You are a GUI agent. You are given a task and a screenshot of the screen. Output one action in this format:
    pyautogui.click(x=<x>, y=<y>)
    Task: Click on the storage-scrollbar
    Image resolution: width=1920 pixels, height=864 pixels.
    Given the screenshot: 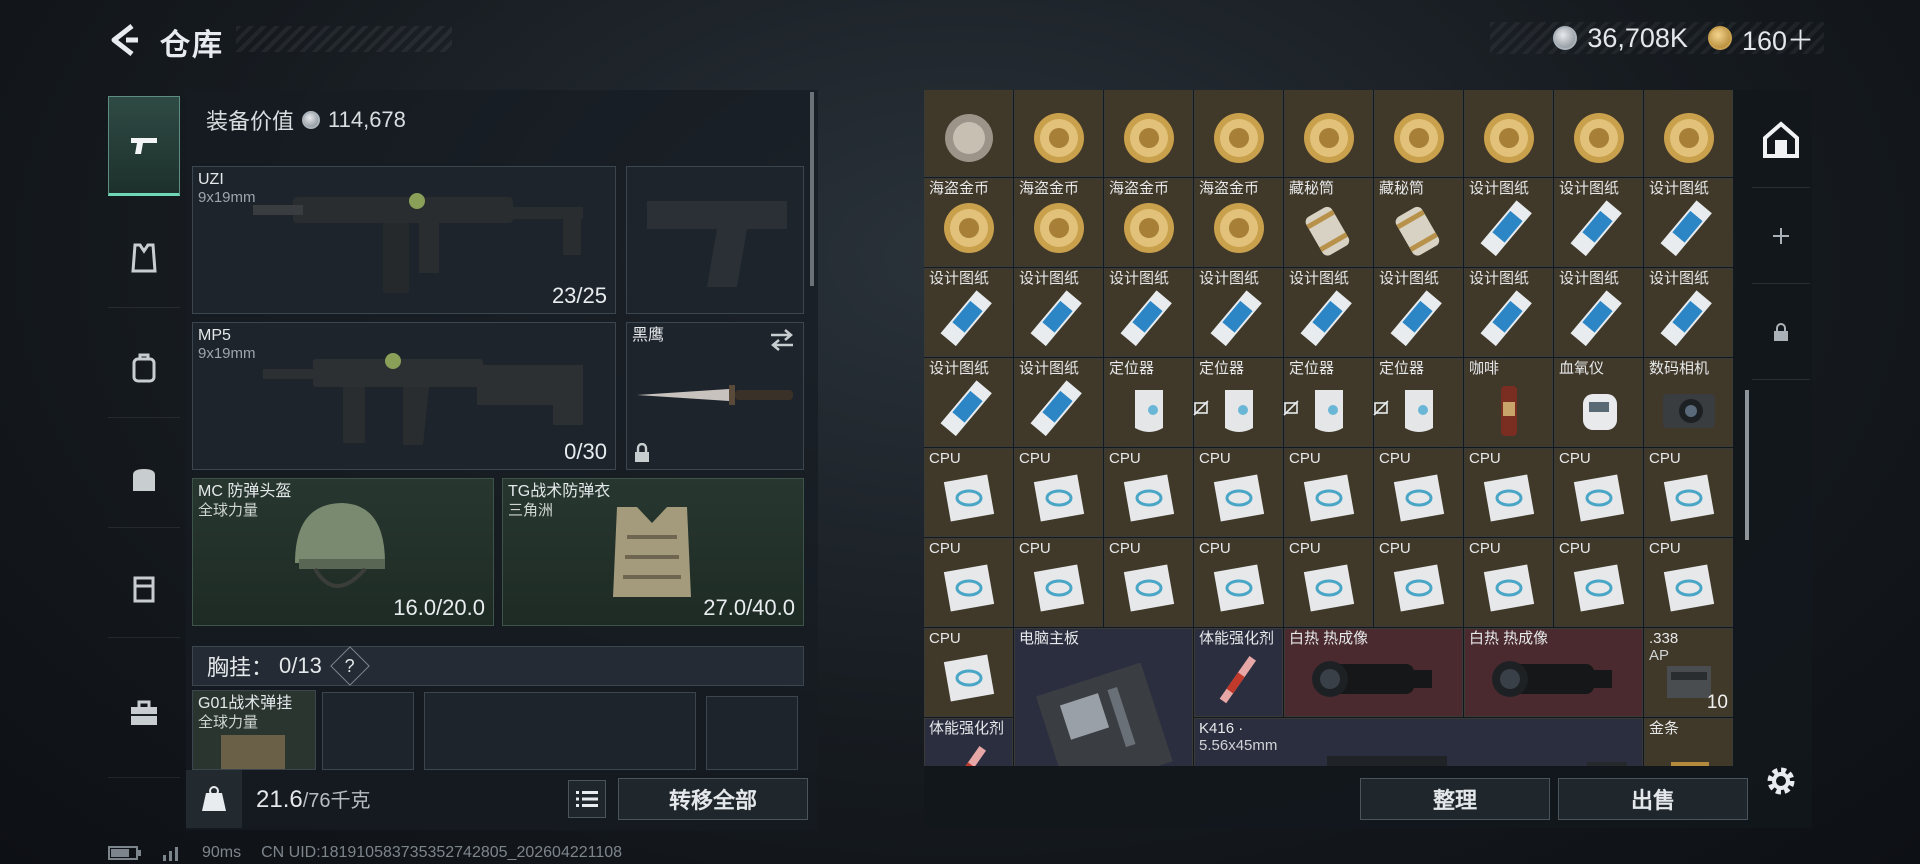 What is the action you would take?
    pyautogui.click(x=1747, y=465)
    